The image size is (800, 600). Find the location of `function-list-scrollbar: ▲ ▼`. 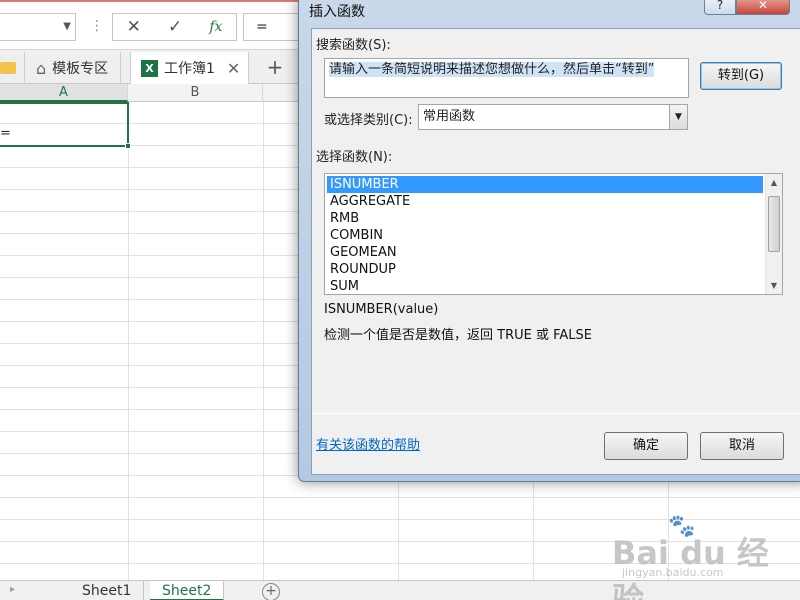

function-list-scrollbar: ▲ ▼ is located at coordinates (773, 234).